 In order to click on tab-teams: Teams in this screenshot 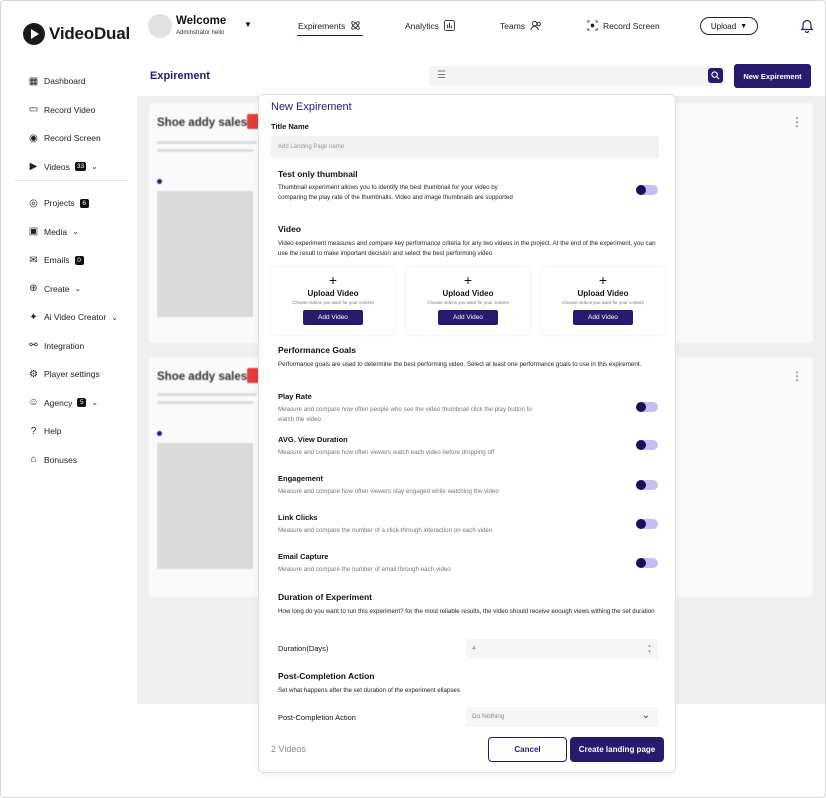, I will do `click(521, 25)`.